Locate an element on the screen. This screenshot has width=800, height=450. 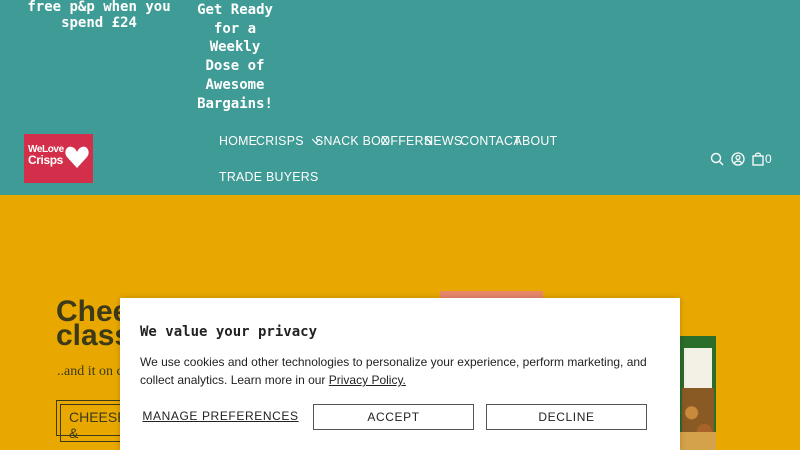
site-logo: WeLove Crisps is located at coordinates (58, 158).